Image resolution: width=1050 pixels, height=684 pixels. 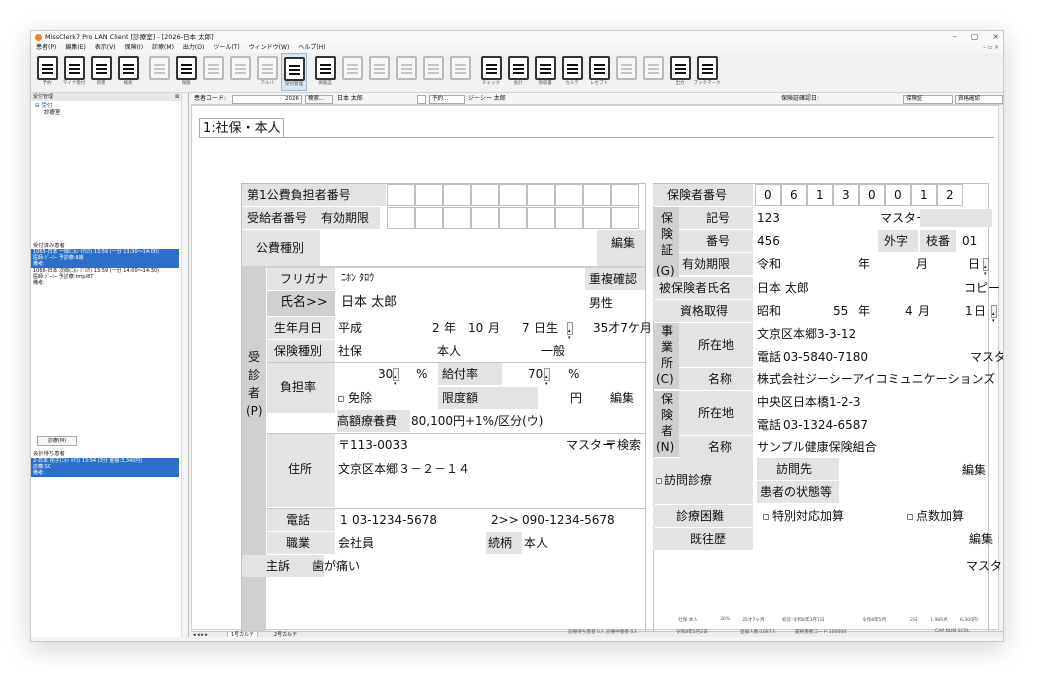 I want to click on shikaku-month: 4, so click(x=909, y=311).